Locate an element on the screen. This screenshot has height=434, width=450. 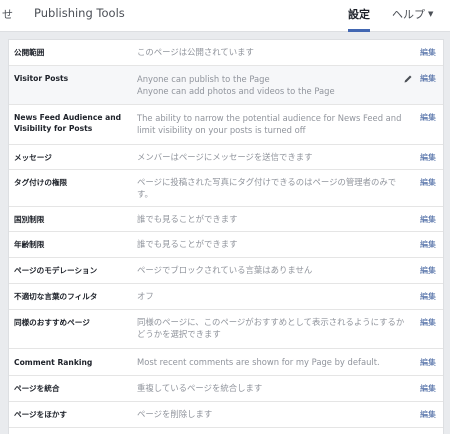
help-menu: ヘルプ ▼ is located at coordinates (412, 14).